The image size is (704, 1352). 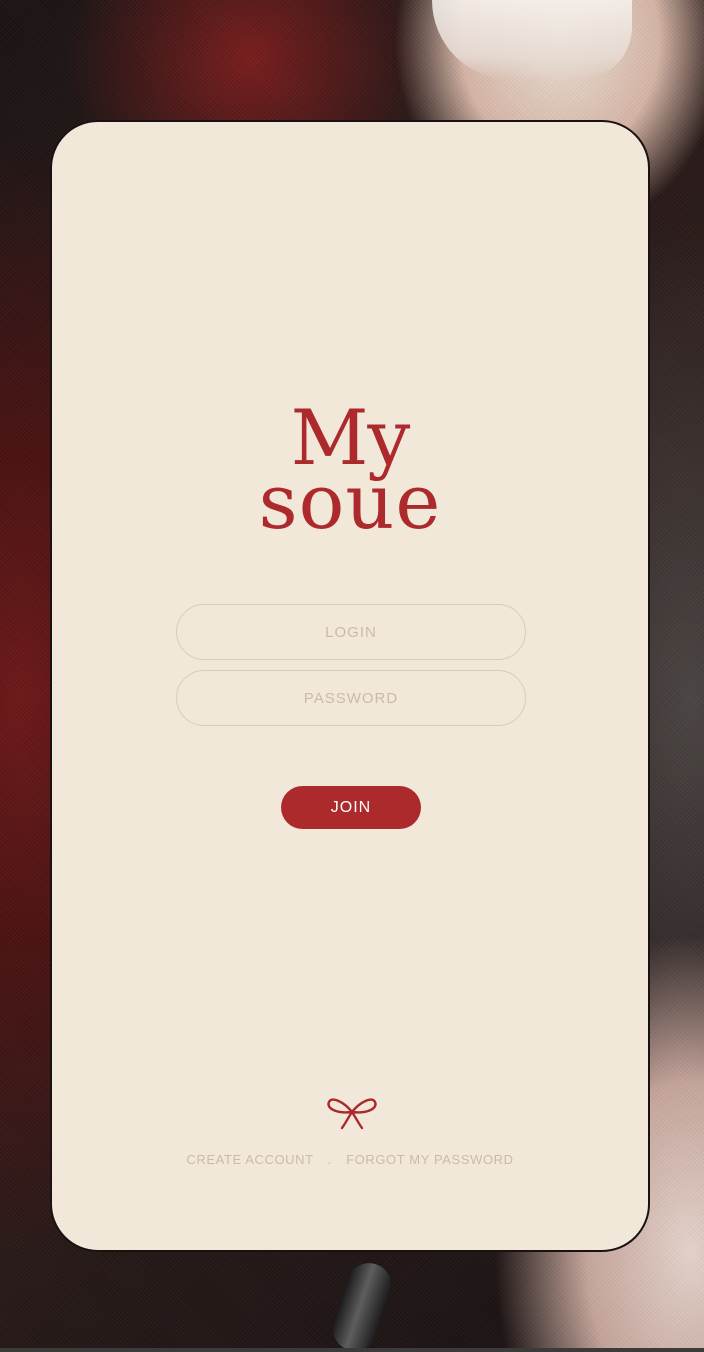 I want to click on brand-logo: My soue, so click(x=350, y=470).